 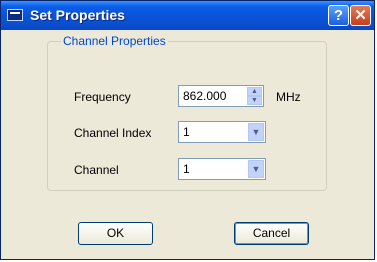 What do you see at coordinates (271, 233) in the screenshot?
I see `cancel-button: Cancel` at bounding box center [271, 233].